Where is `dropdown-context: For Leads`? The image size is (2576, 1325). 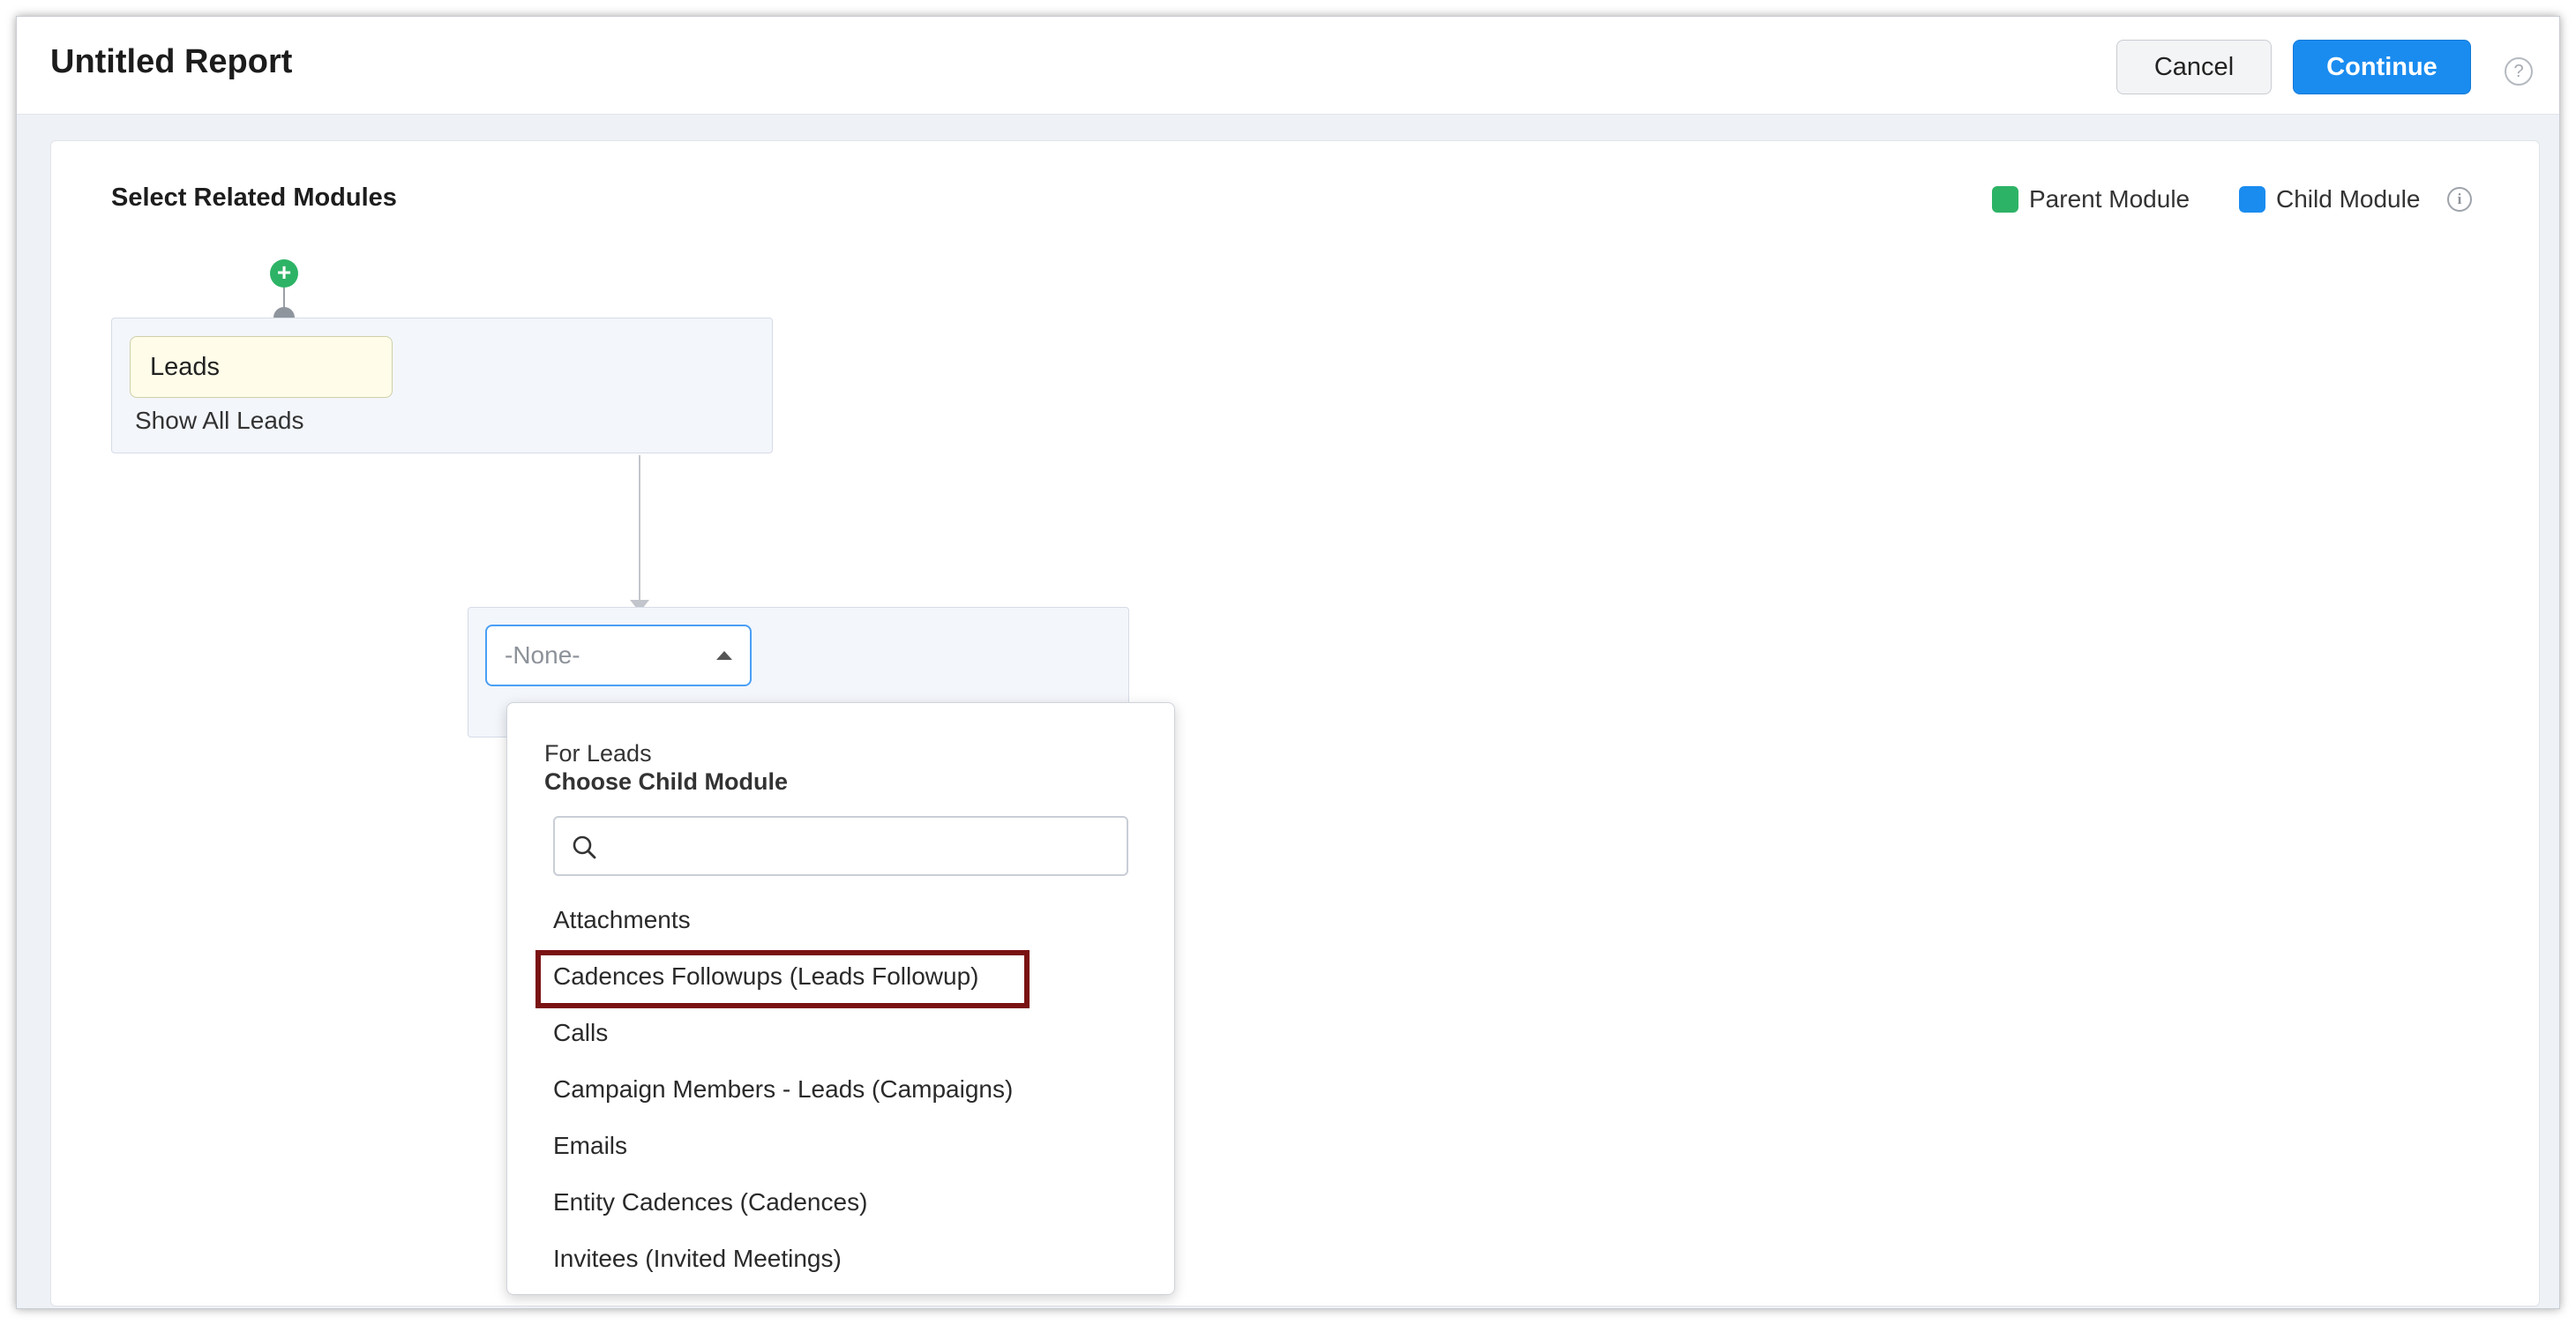
dropdown-context: For Leads is located at coordinates (598, 753).